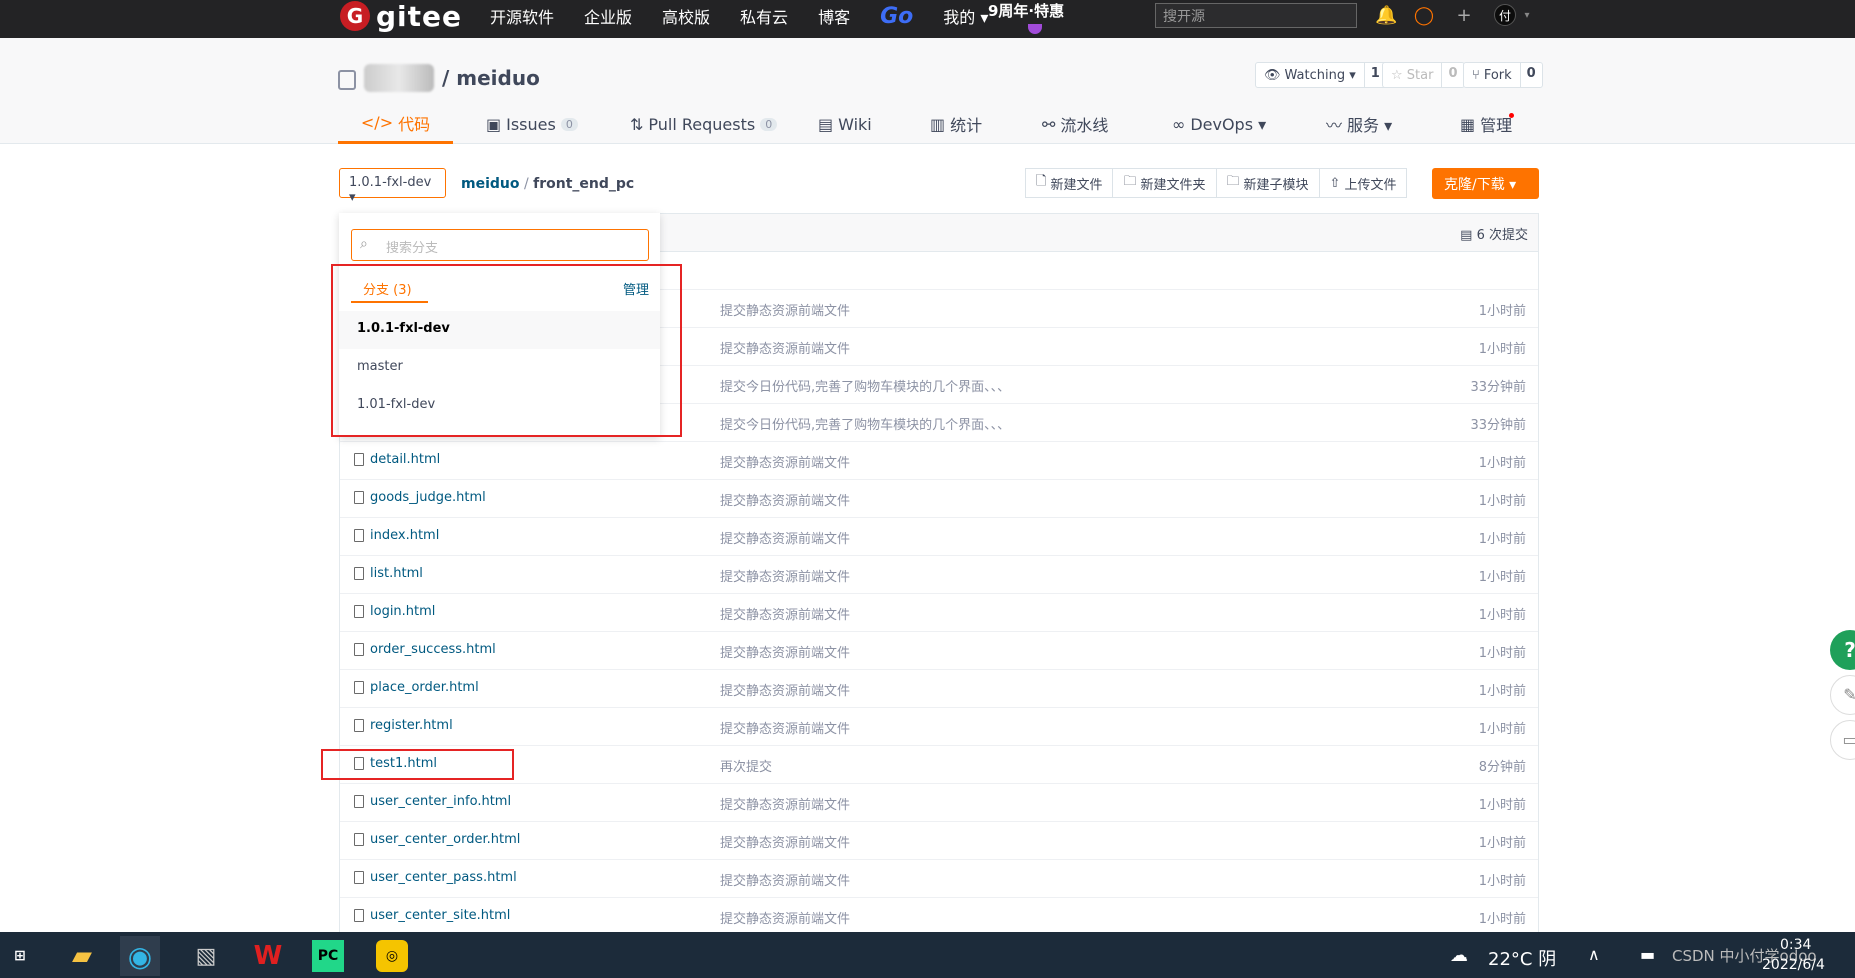 Image resolution: width=1855 pixels, height=978 pixels. What do you see at coordinates (939, 917) in the screenshot?
I see `table-row: user_center_site.html 提交静态资源前端文件 1小时前` at bounding box center [939, 917].